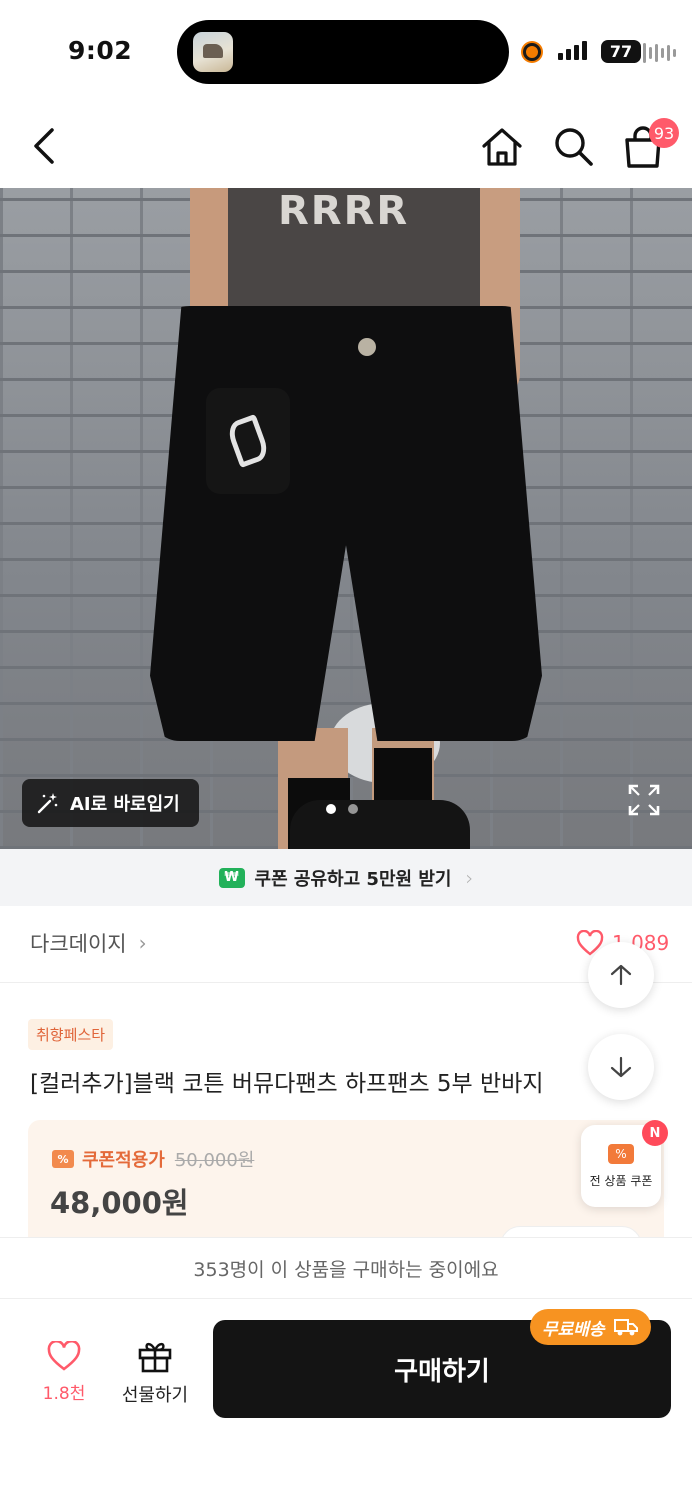 This screenshot has height=1500, width=692. I want to click on ai-try-on-button: AI로 바로입기, so click(110, 803).